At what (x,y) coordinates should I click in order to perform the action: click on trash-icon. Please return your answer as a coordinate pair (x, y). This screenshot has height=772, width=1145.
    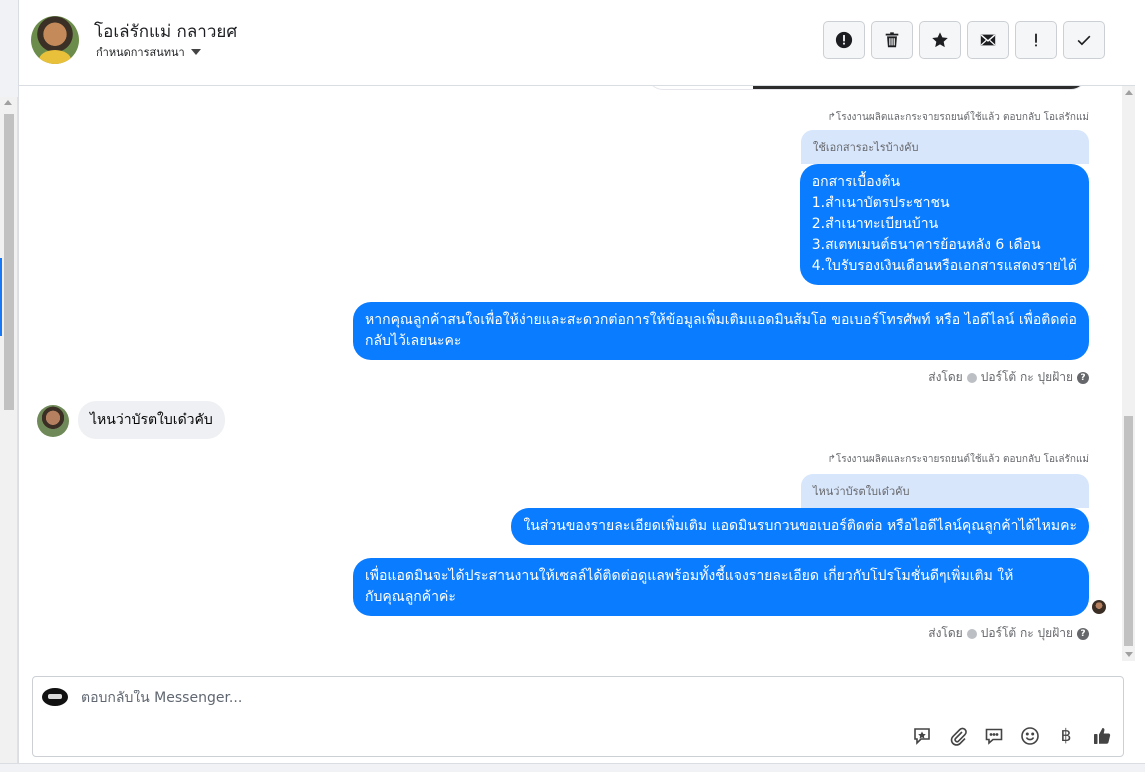
    Looking at the image, I should click on (892, 40).